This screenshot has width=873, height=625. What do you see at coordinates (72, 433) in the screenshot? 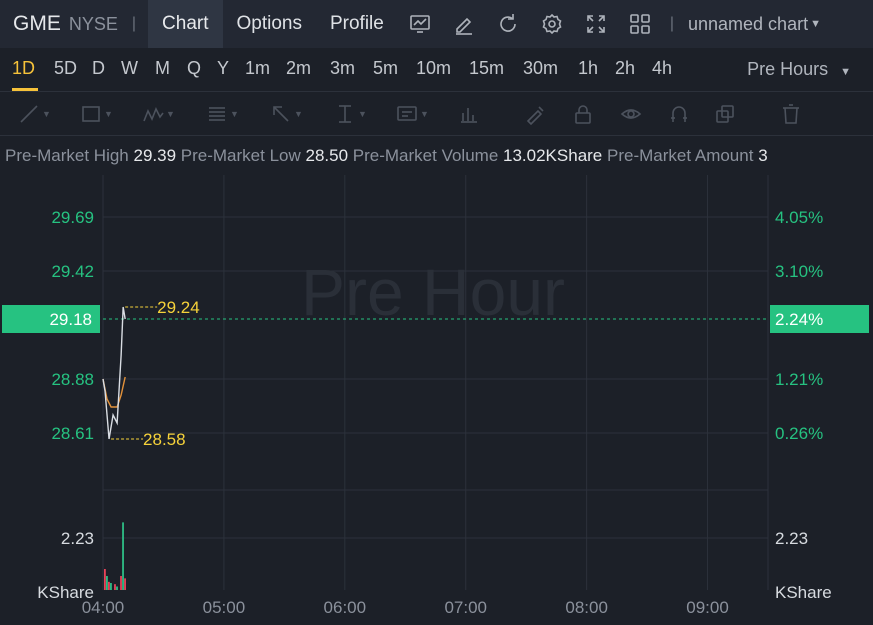
I see `price-tick-label: 28.61` at bounding box center [72, 433].